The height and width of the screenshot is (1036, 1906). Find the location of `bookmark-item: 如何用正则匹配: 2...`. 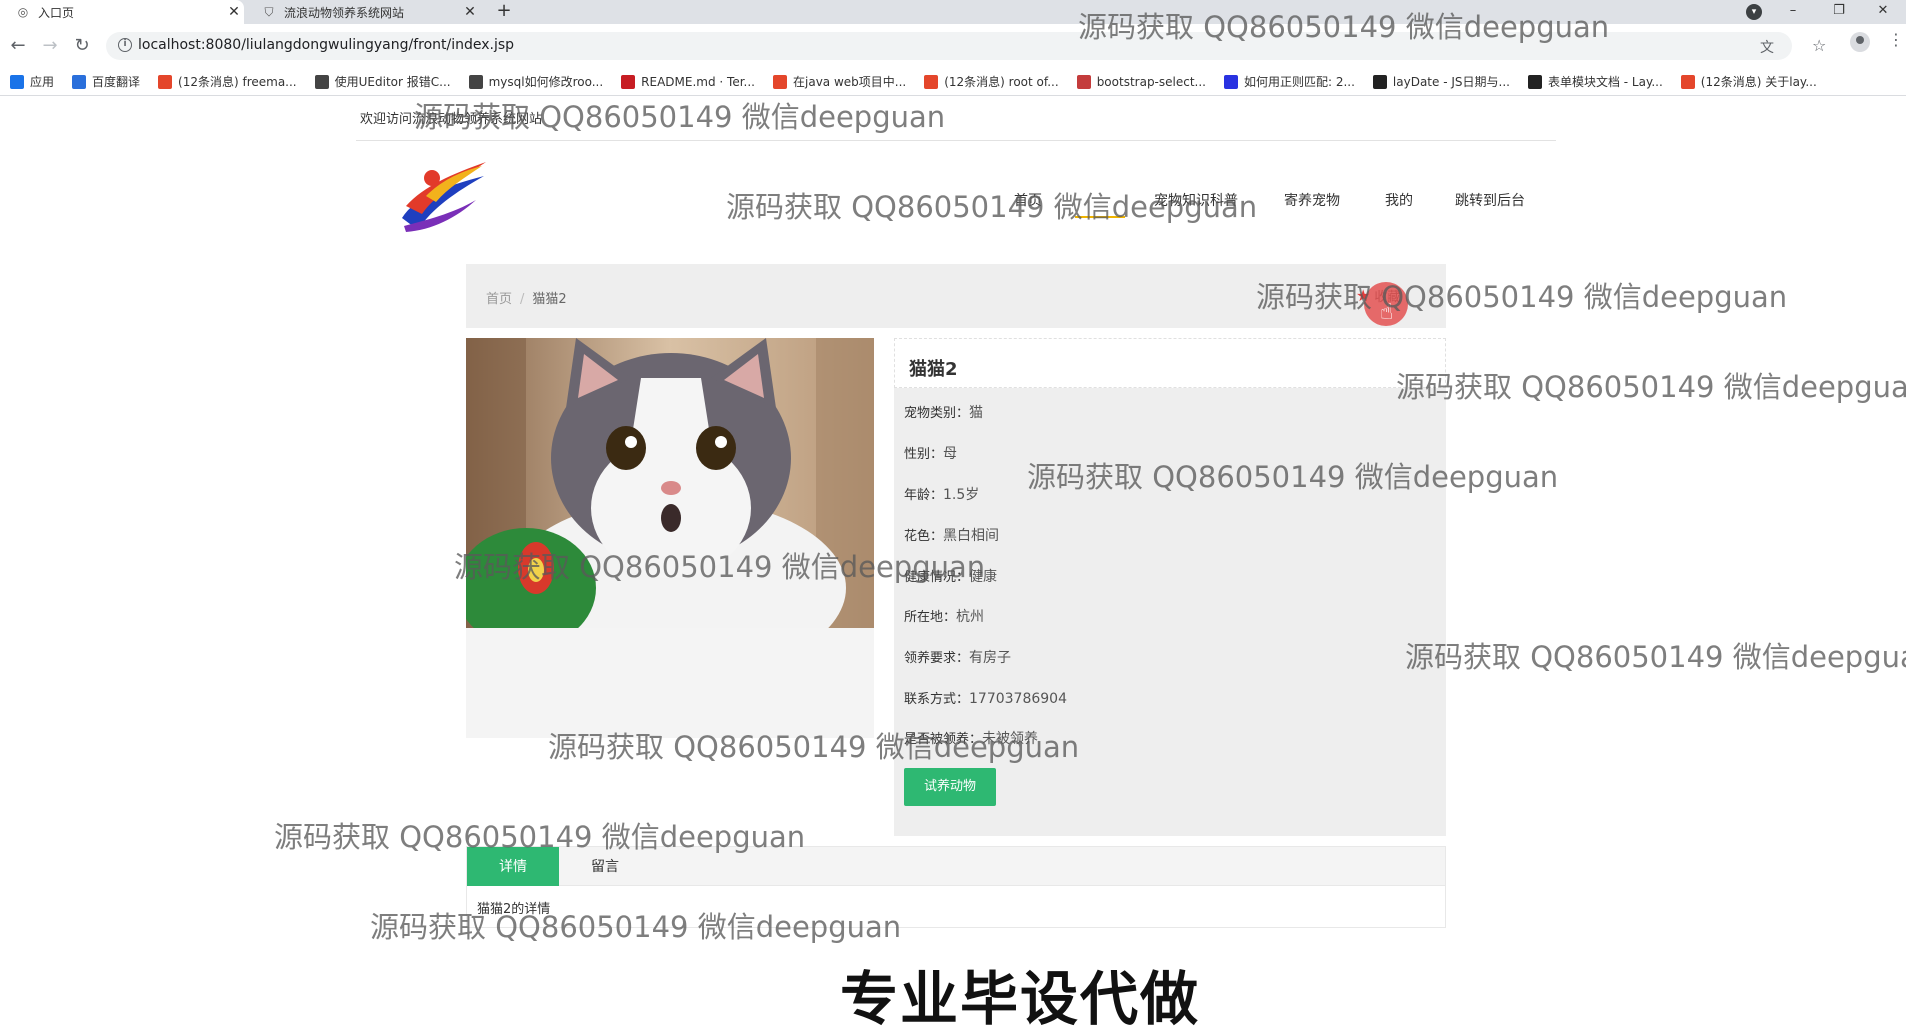

bookmark-item: 如何用正则匹配: 2... is located at coordinates (1289, 81).